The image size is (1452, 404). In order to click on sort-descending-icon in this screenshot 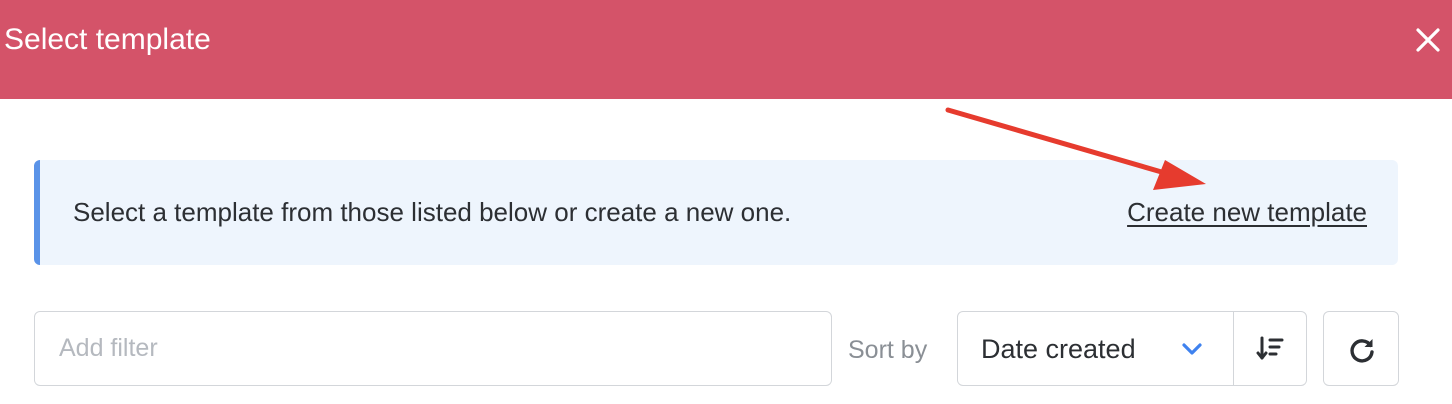, I will do `click(1270, 348)`.